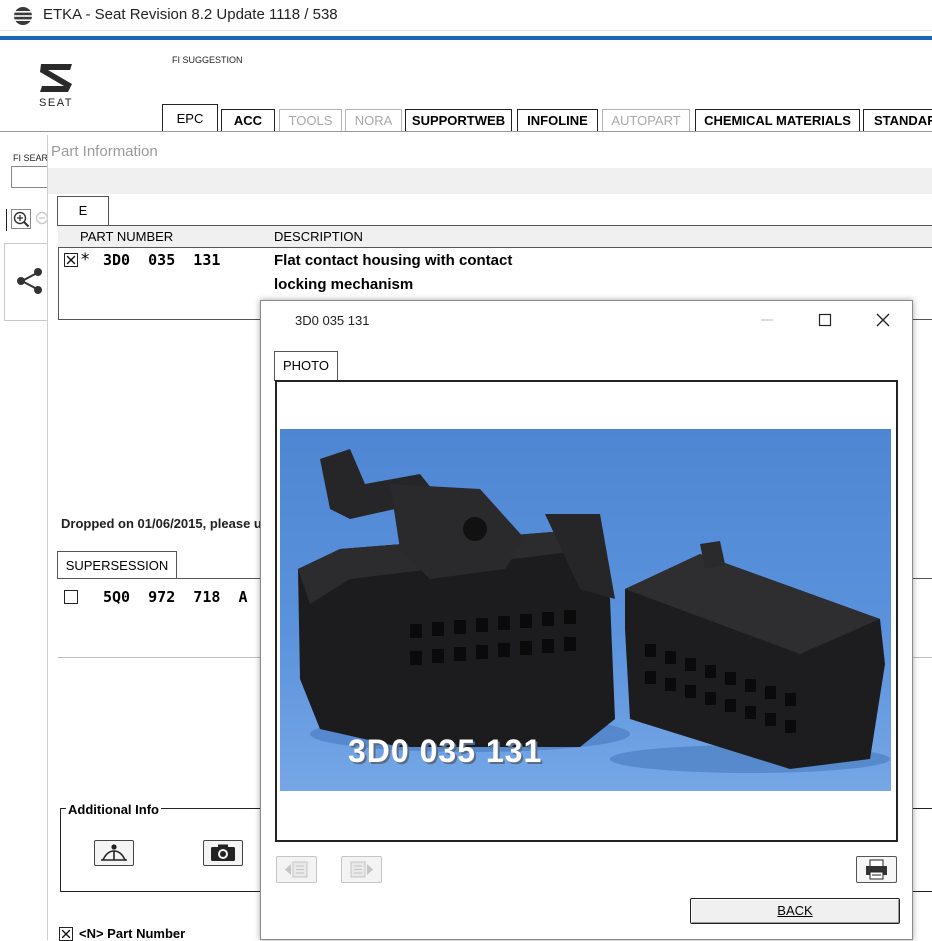 The height and width of the screenshot is (941, 932). I want to click on column-header-part-number: PART NUMBER, so click(126, 236).